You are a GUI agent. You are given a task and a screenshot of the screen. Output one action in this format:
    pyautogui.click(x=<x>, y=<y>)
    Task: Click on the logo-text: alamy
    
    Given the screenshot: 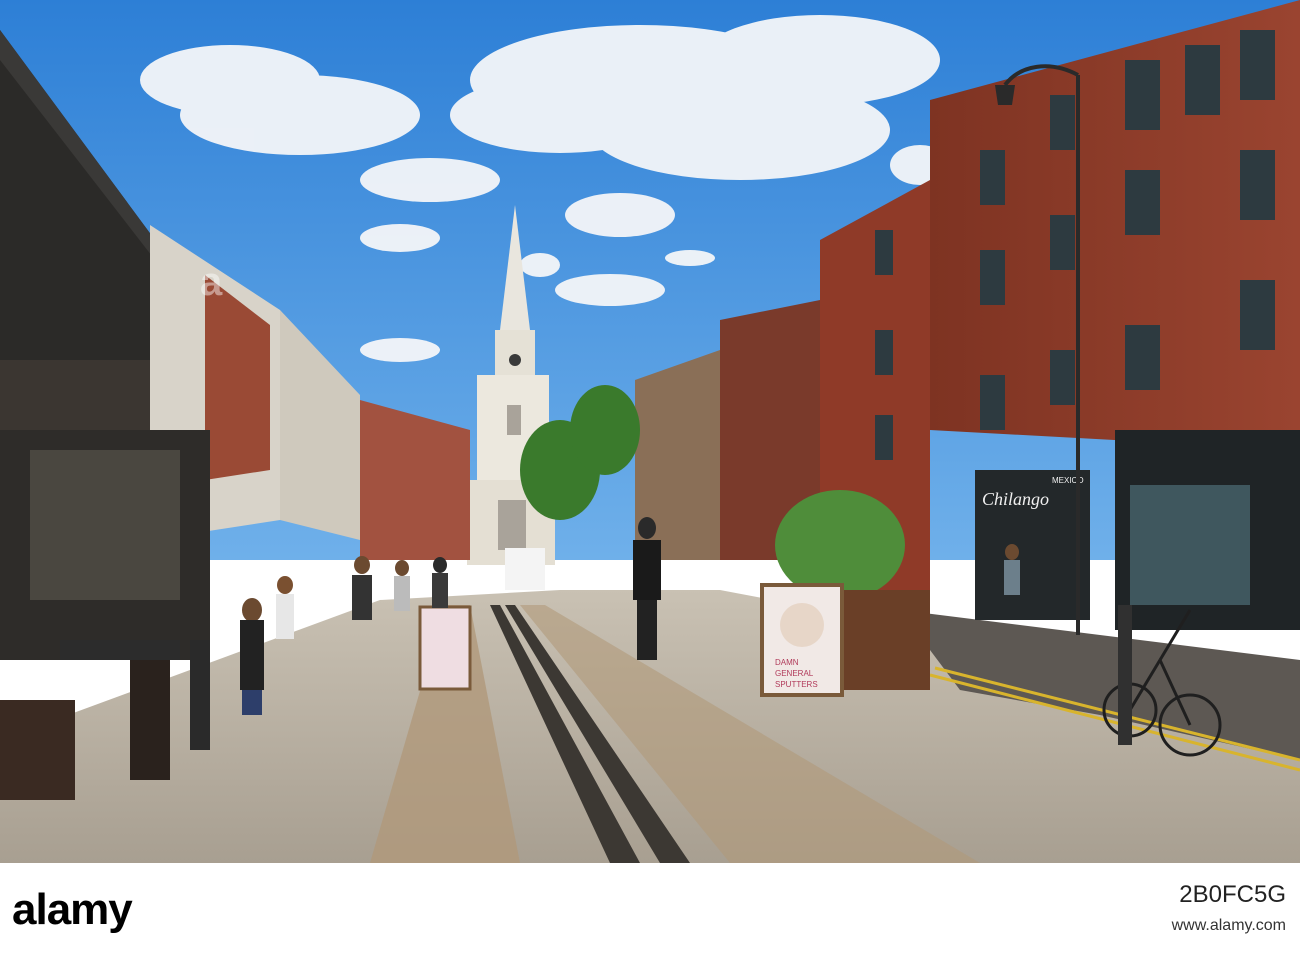 What is the action you would take?
    pyautogui.click(x=72, y=909)
    